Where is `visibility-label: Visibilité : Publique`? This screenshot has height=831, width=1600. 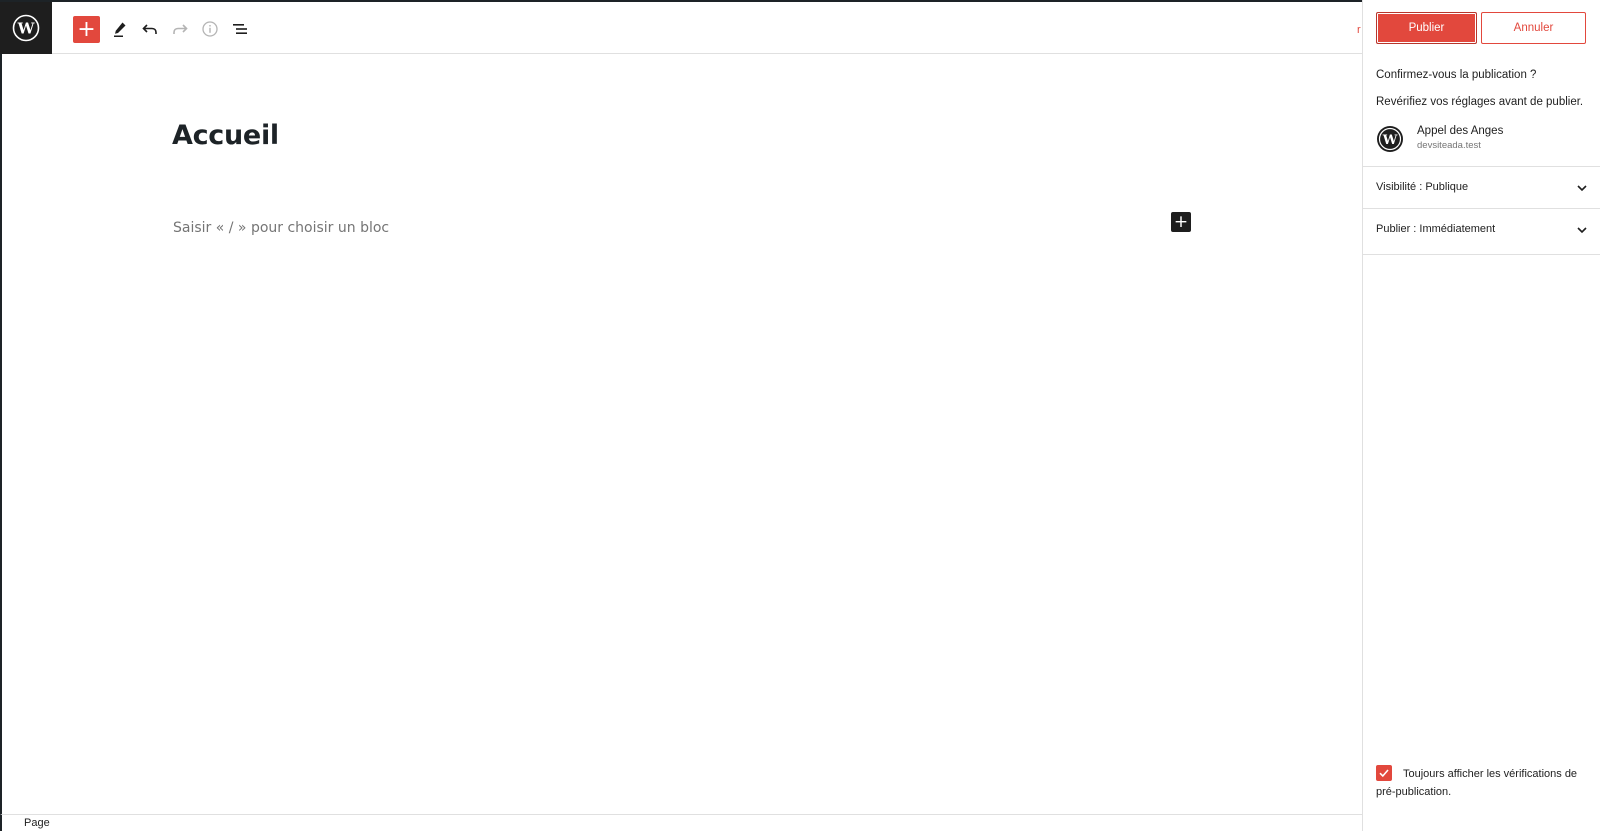 visibility-label: Visibilité : Publique is located at coordinates (1422, 187).